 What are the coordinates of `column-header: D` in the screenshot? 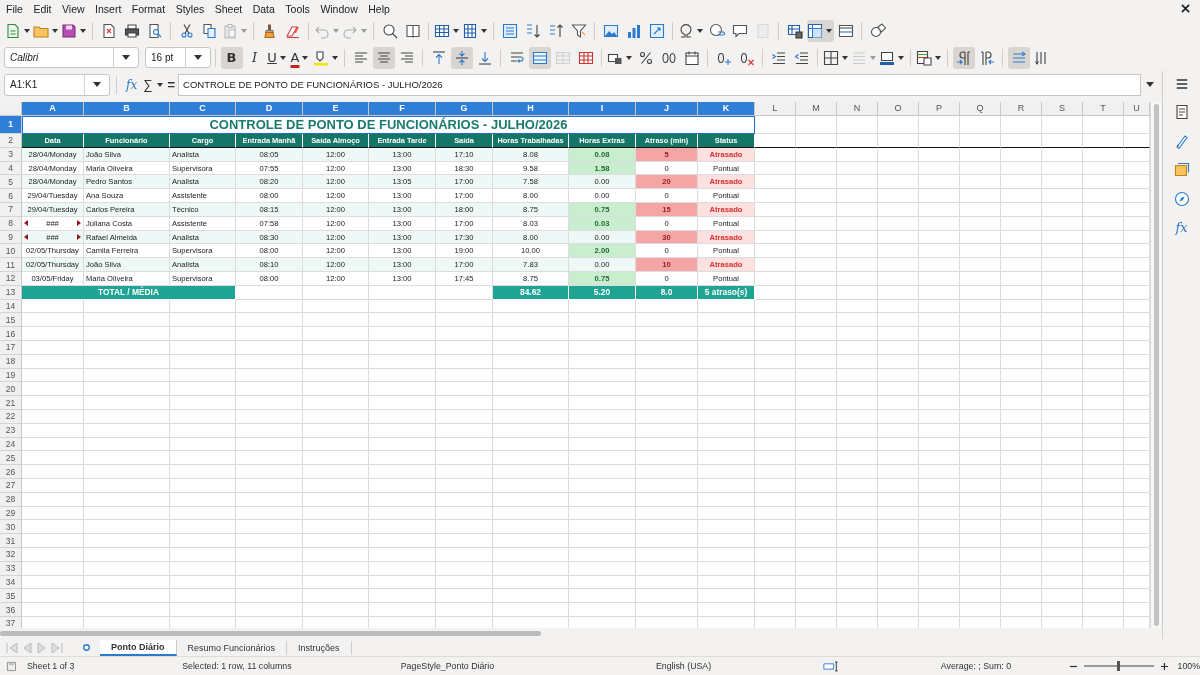 It's located at (269, 108).